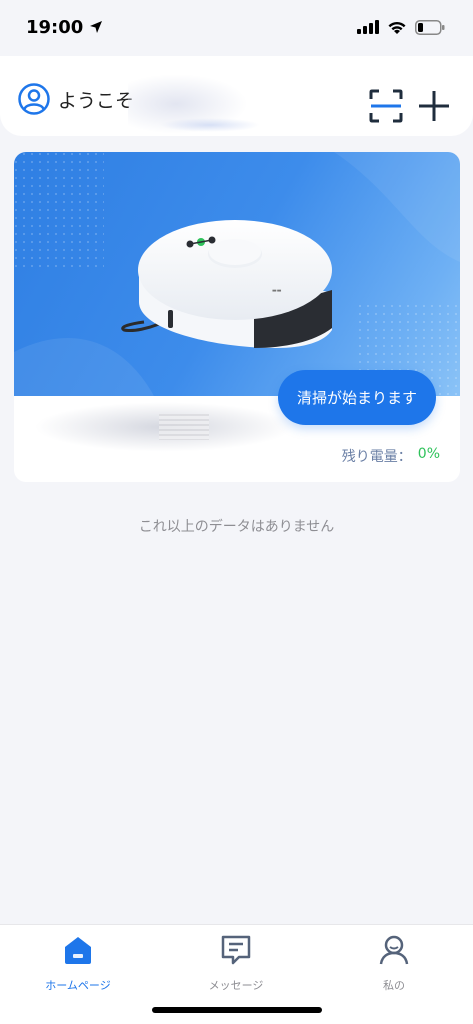 The height and width of the screenshot is (1024, 473). I want to click on status-icons, so click(401, 27).